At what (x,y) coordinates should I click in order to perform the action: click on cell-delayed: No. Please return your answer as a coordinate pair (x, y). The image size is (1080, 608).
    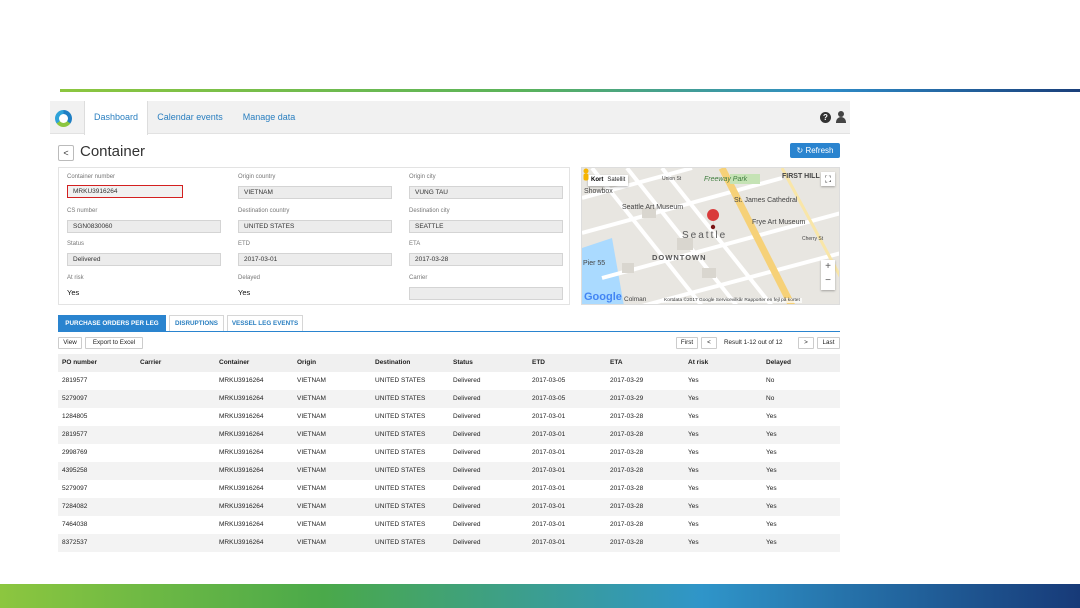
    Looking at the image, I should click on (770, 380).